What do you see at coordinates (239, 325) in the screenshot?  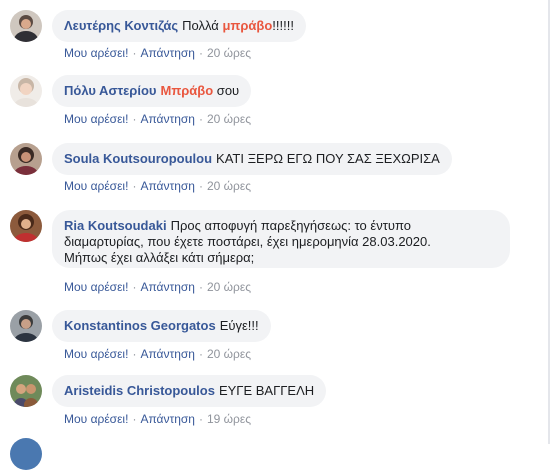 I see `comment-text: Εύγε!!!` at bounding box center [239, 325].